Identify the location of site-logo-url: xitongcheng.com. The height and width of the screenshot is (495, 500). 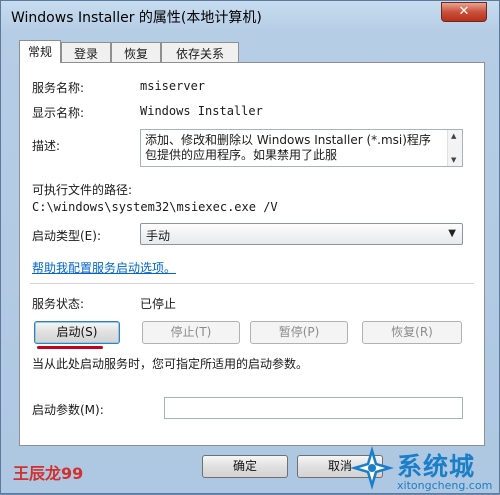
(445, 485).